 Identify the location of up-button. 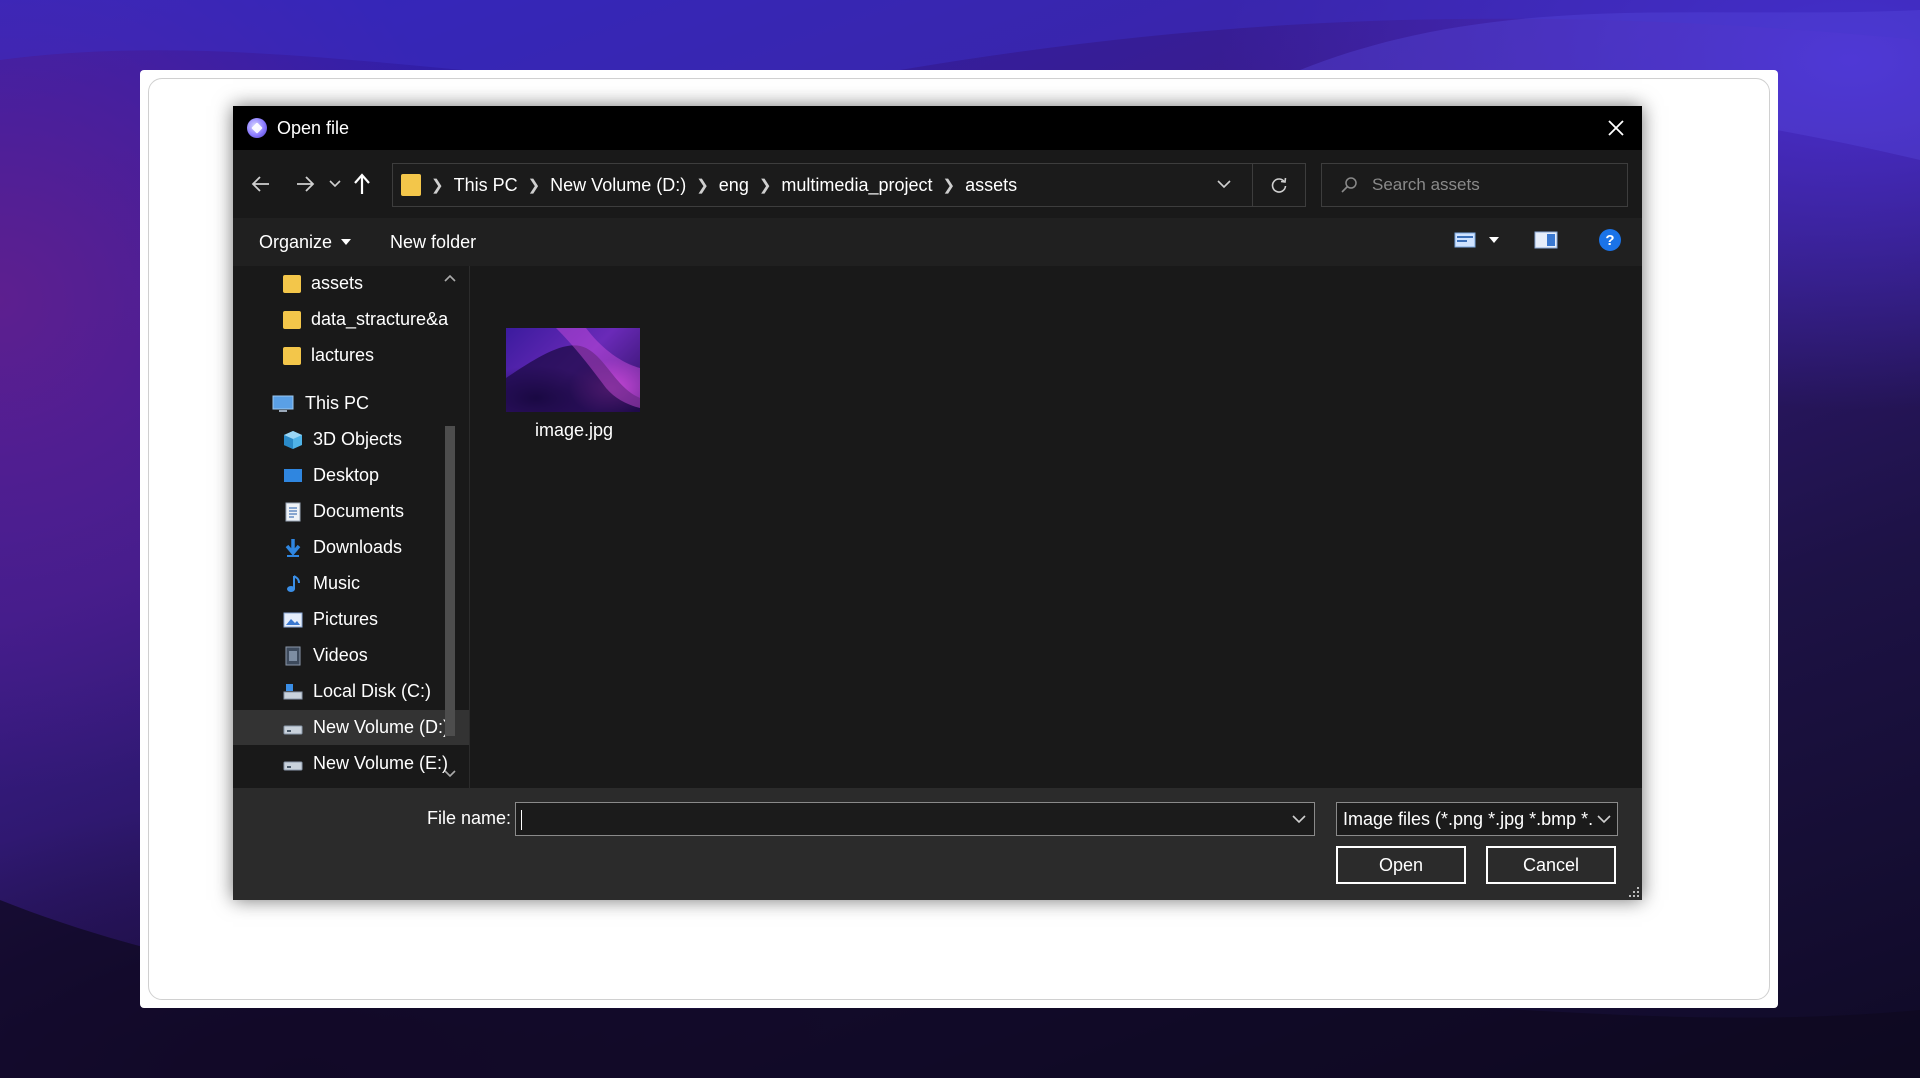
(362, 184).